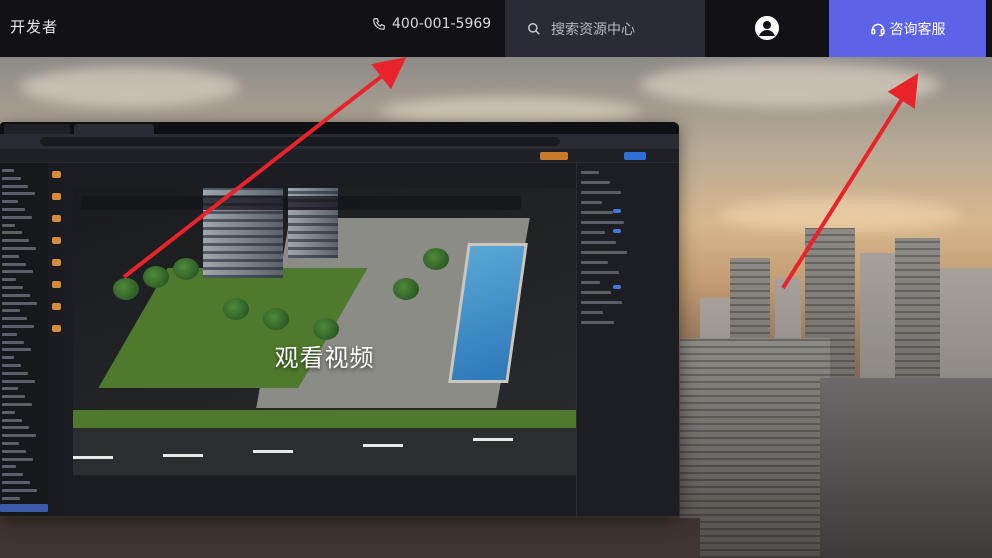  Describe the element at coordinates (767, 28) in the screenshot. I see `user-avatar-icon` at that location.